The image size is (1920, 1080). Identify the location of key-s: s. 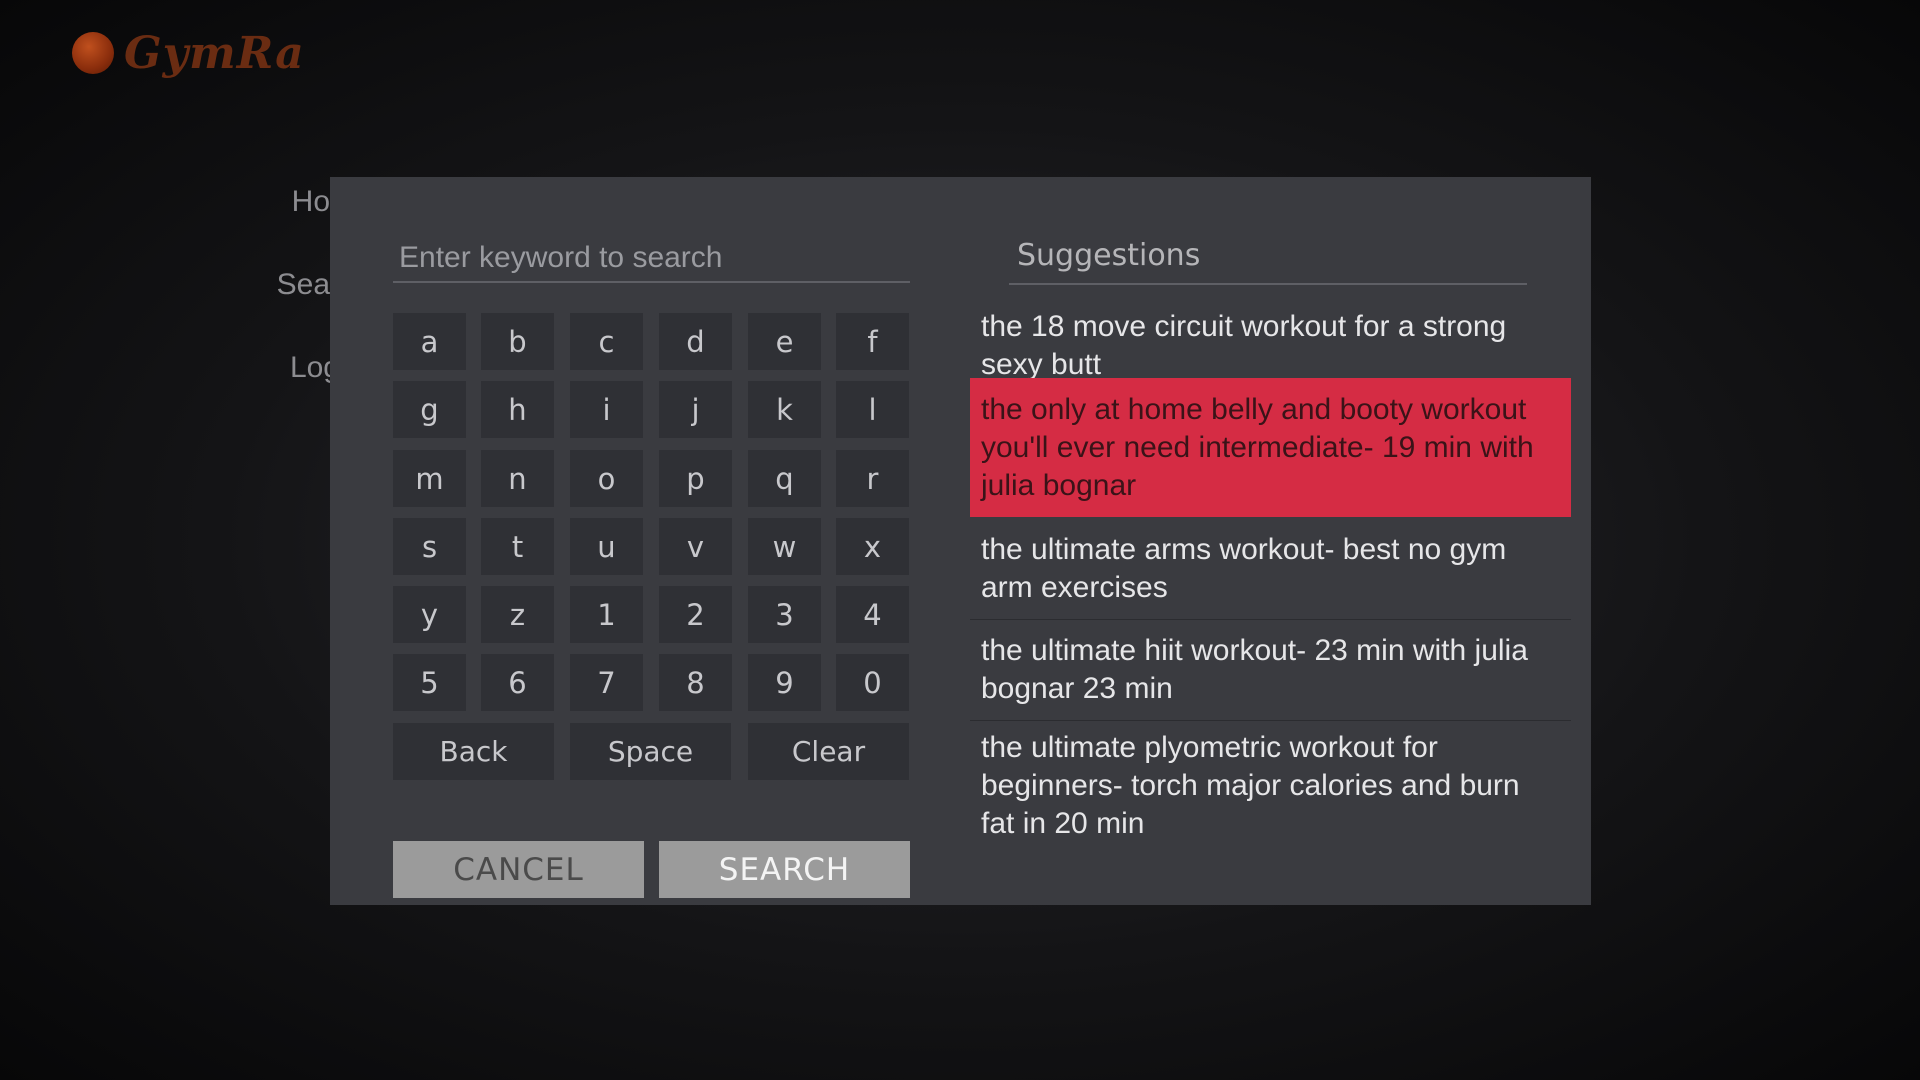
(429, 546).